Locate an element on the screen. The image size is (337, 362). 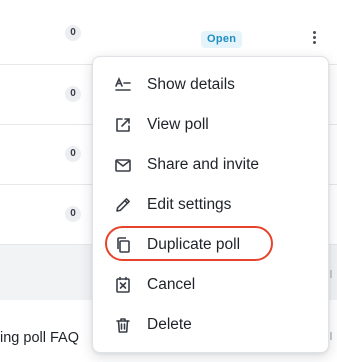
envelope-icon is located at coordinates (123, 165).